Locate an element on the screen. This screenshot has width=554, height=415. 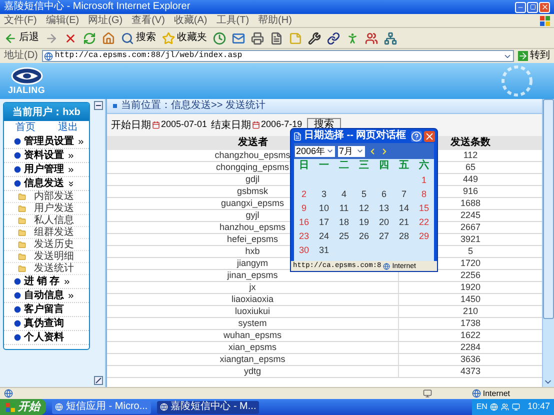
calendar-day: 21 is located at coordinates (404, 222).